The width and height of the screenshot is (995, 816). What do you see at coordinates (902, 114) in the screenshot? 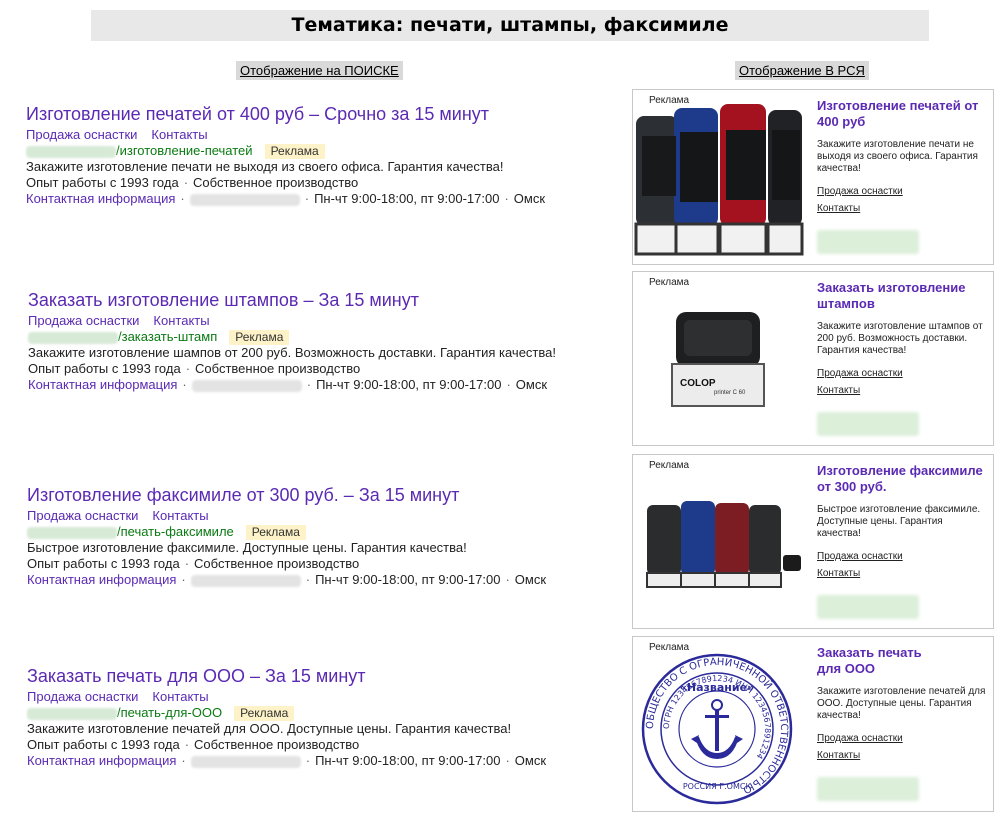
I see `rsa-ad-title: Изготовление печатей от 400 руб` at bounding box center [902, 114].